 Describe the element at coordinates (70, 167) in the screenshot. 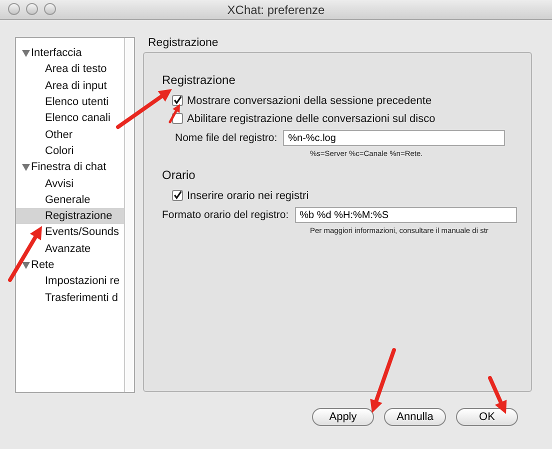

I see `tree-item: Finestra di chat` at that location.